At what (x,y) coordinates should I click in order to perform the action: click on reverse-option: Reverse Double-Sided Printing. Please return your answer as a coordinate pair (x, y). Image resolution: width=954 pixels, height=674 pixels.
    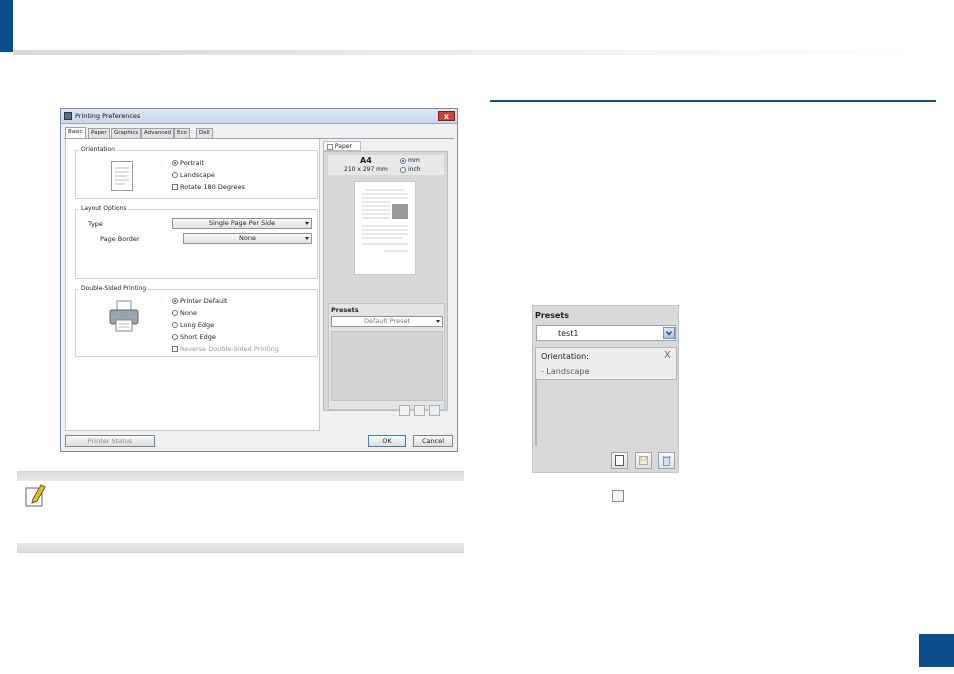
    Looking at the image, I should click on (225, 349).